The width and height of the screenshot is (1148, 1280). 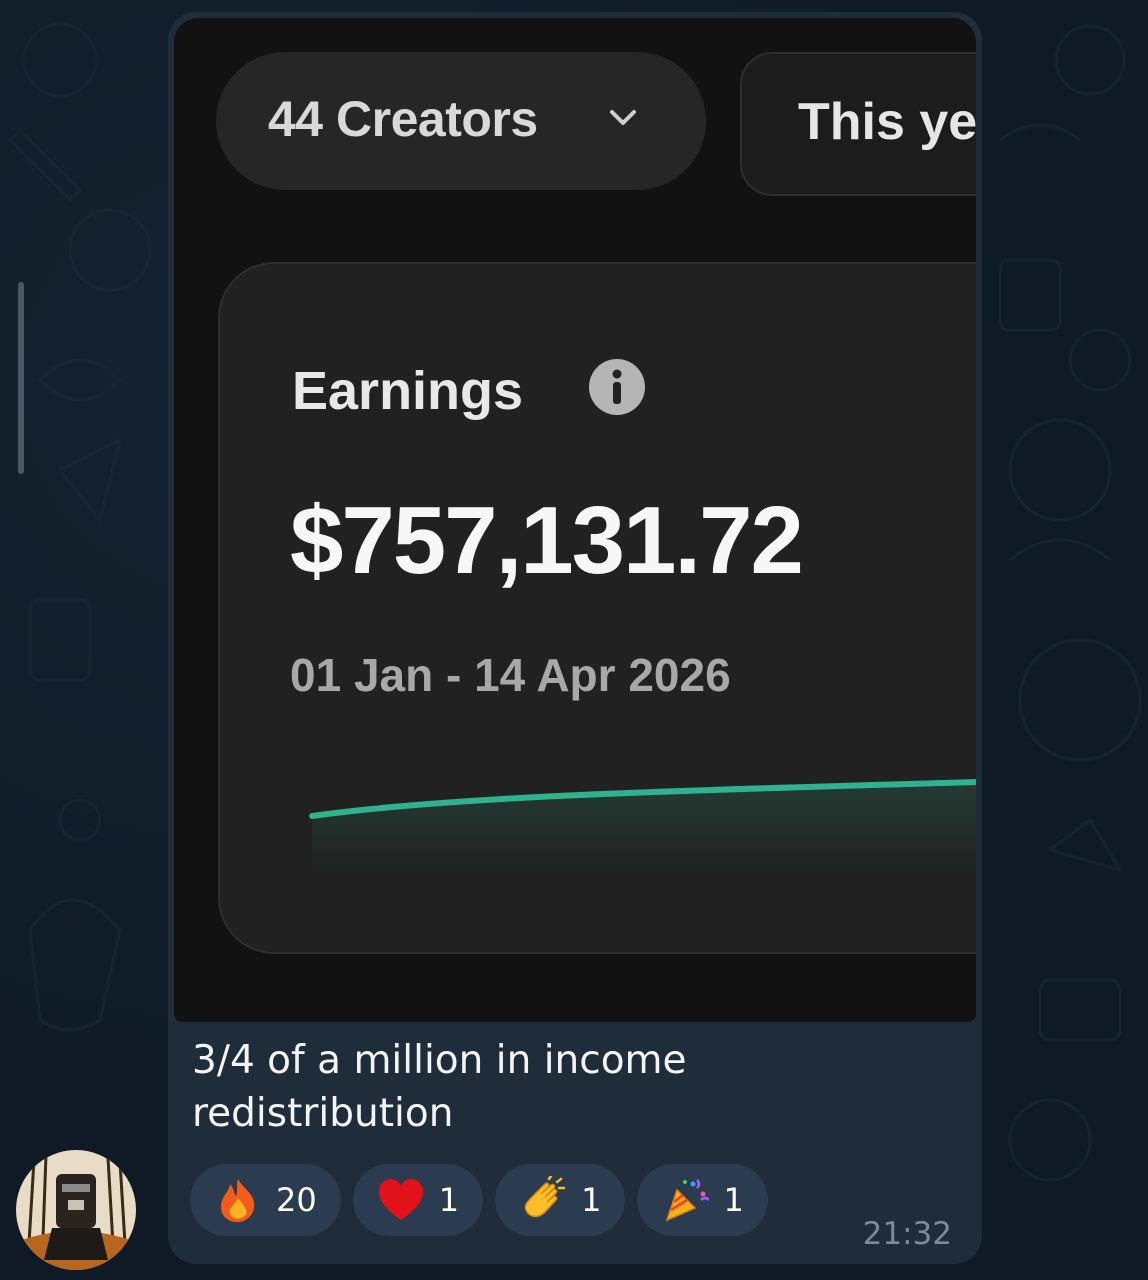 What do you see at coordinates (408, 391) in the screenshot?
I see `earnings-title: Earnings` at bounding box center [408, 391].